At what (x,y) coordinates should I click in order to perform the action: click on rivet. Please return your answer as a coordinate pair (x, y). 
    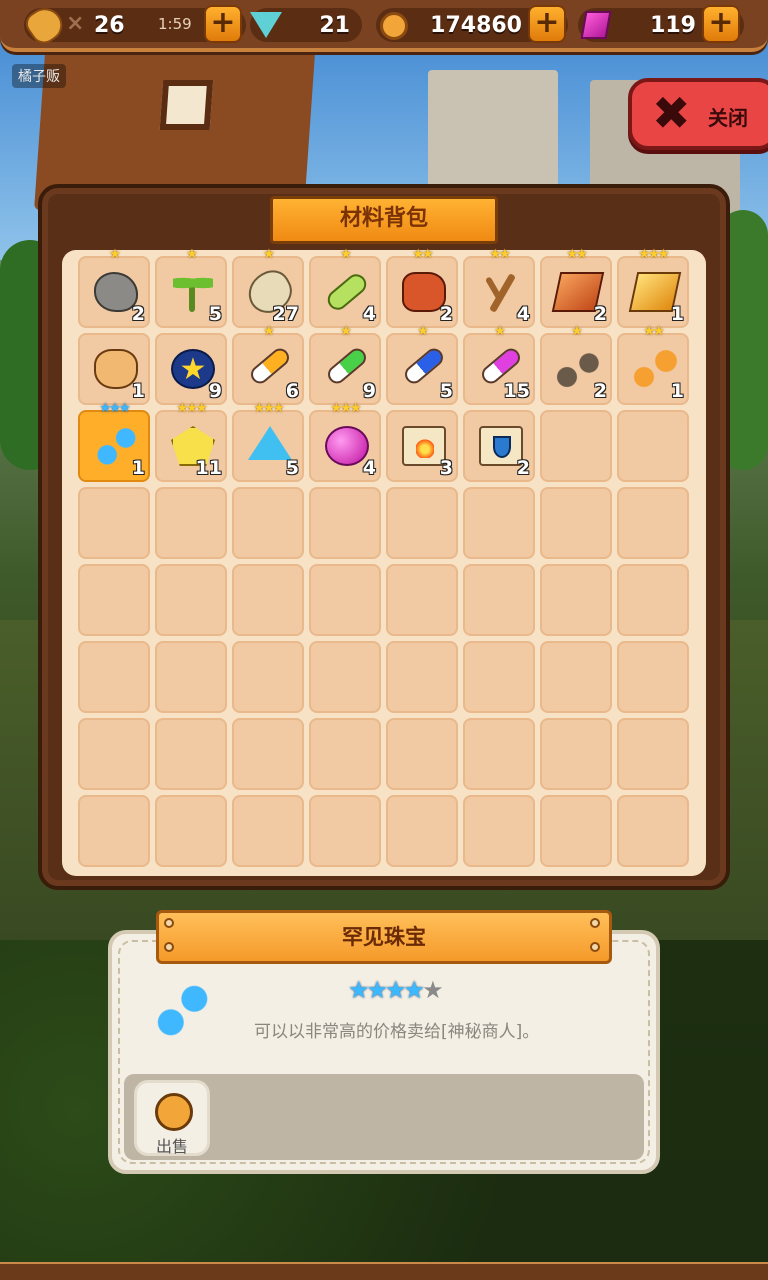
    Looking at the image, I should click on (169, 947).